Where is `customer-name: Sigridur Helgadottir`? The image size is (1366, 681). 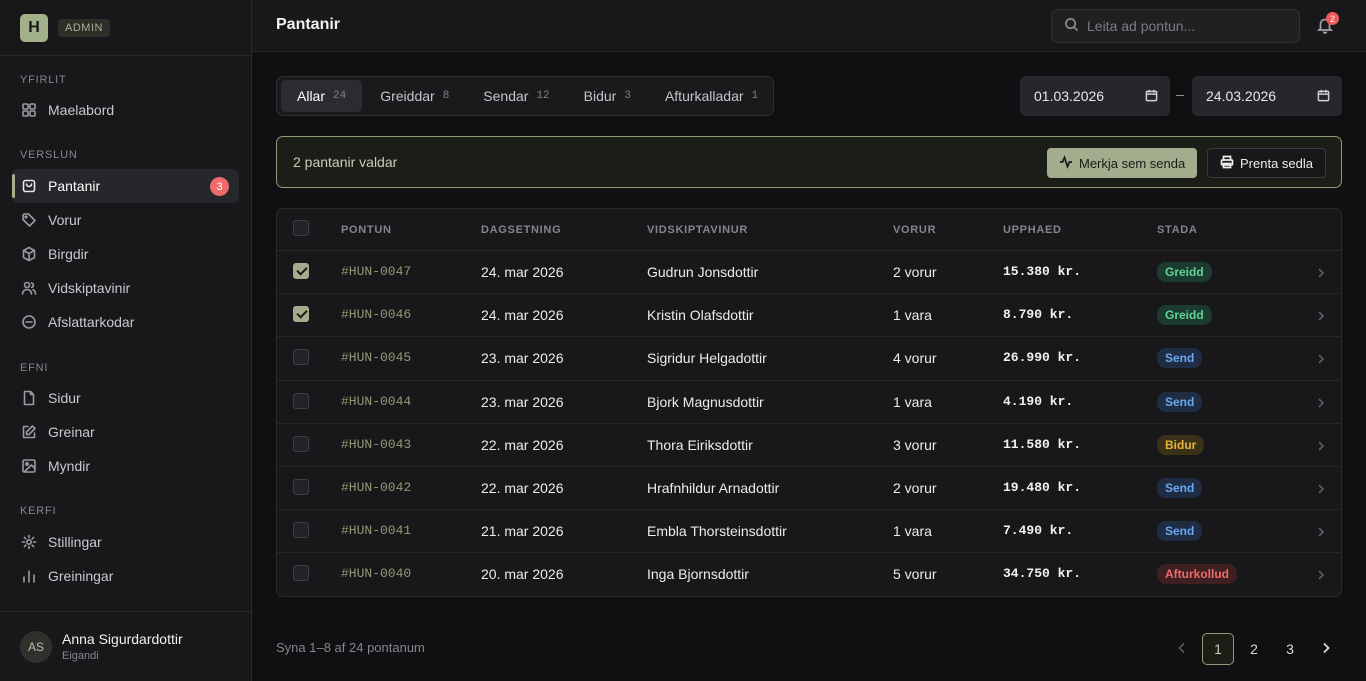
customer-name: Sigridur Helgadottir is located at coordinates (707, 358).